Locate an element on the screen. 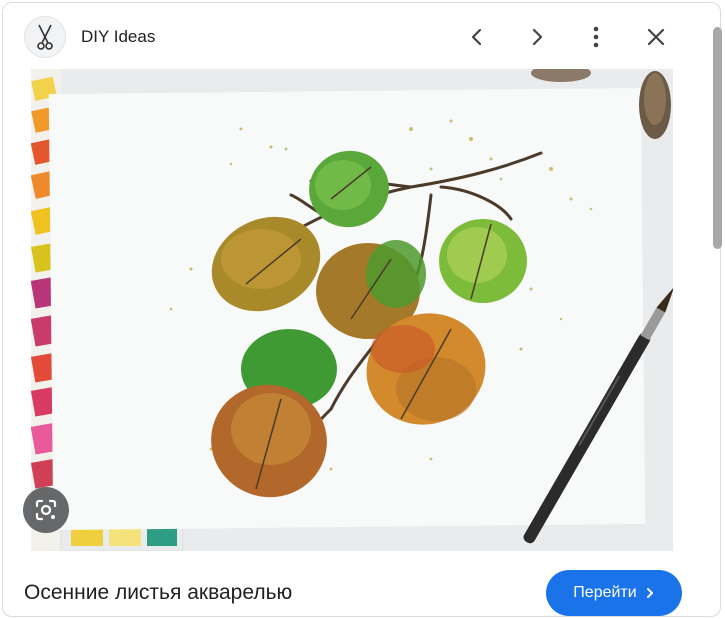  close-icon is located at coordinates (656, 37).